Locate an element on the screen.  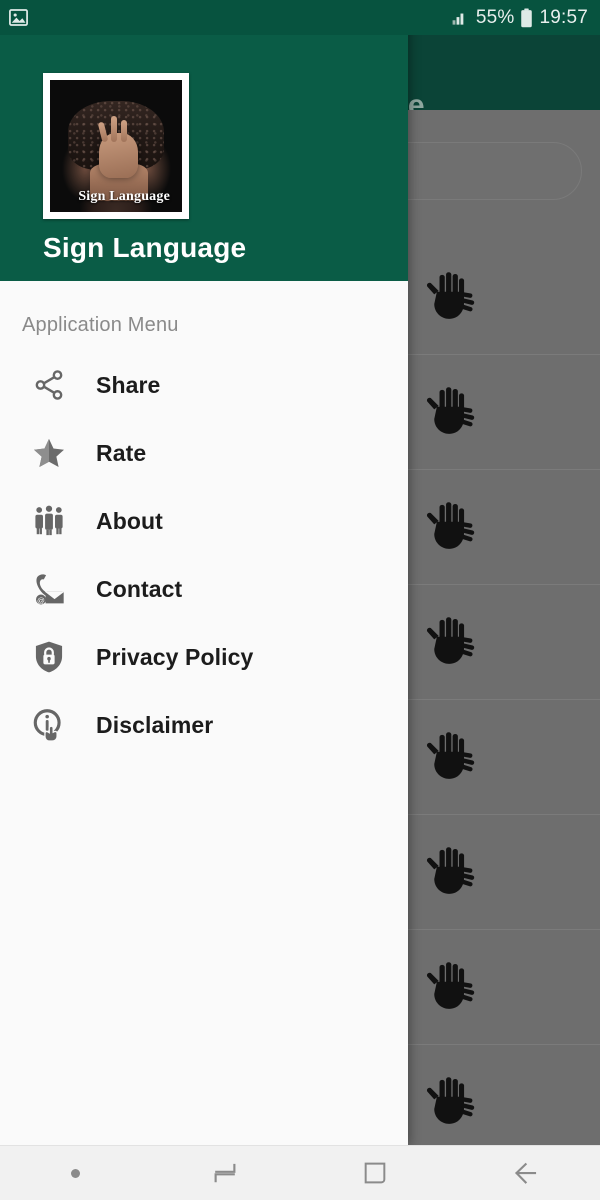
drawer-app-title: Sign Language is located at coordinates (145, 247).